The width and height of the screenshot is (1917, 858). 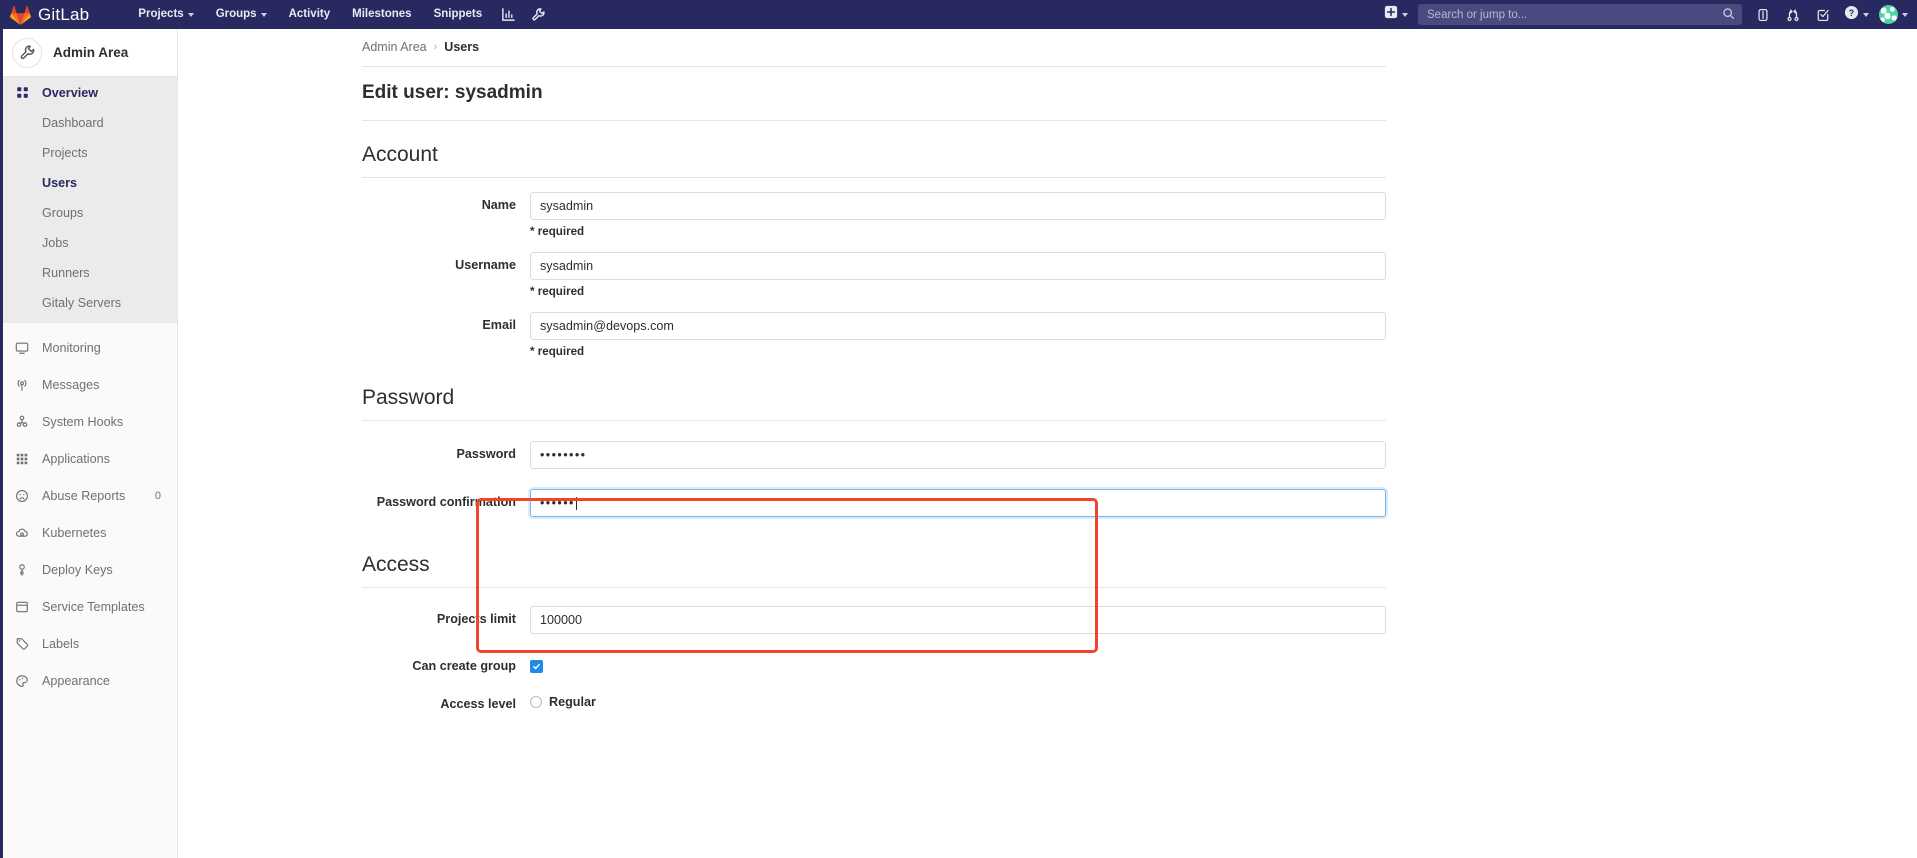 What do you see at coordinates (476, 619) in the screenshot?
I see `projects-limit-label: Projects limit` at bounding box center [476, 619].